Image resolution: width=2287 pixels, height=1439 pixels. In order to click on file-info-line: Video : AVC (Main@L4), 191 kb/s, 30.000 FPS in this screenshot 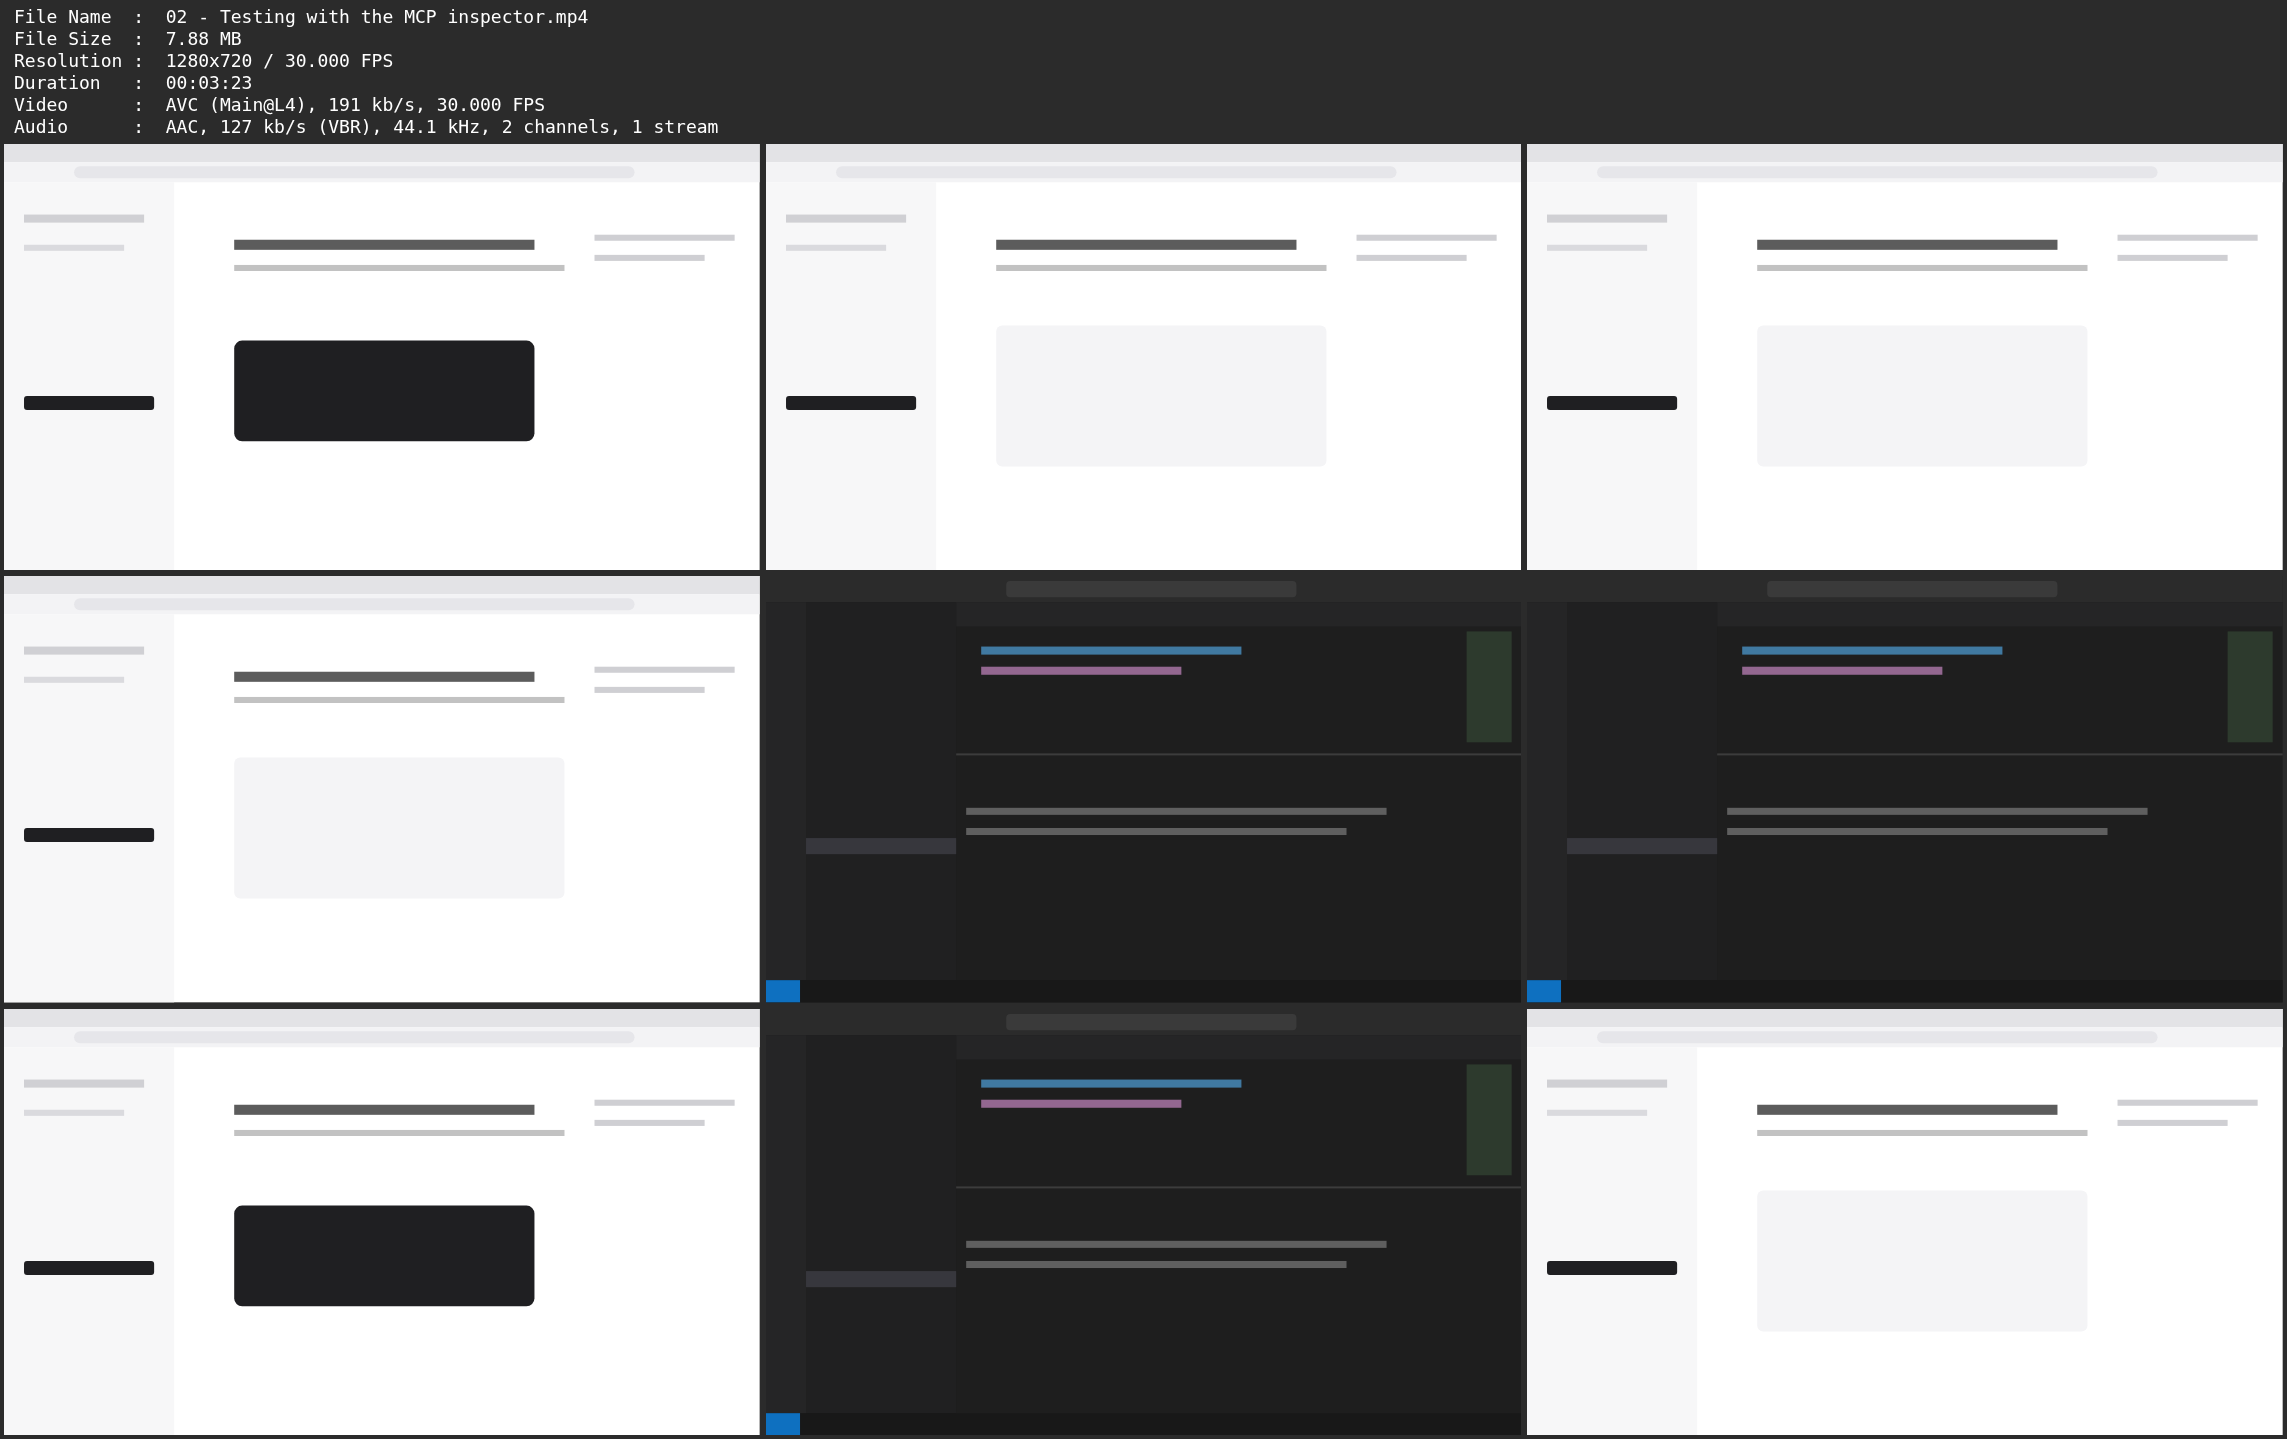, I will do `click(279, 105)`.